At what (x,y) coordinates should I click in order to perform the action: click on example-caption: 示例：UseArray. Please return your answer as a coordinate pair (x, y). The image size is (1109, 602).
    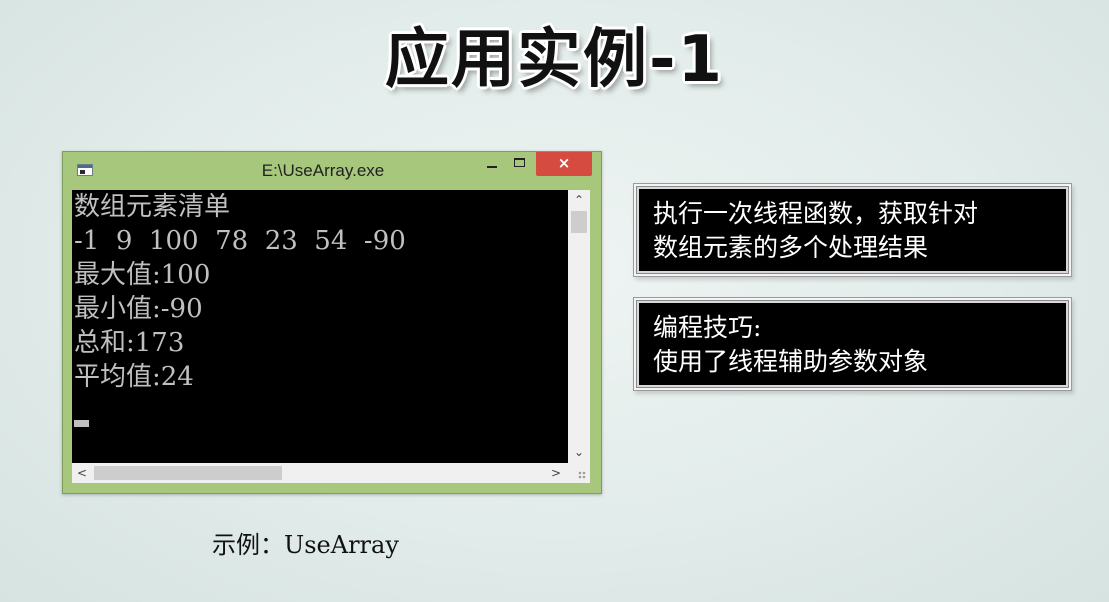
    Looking at the image, I should click on (305, 545).